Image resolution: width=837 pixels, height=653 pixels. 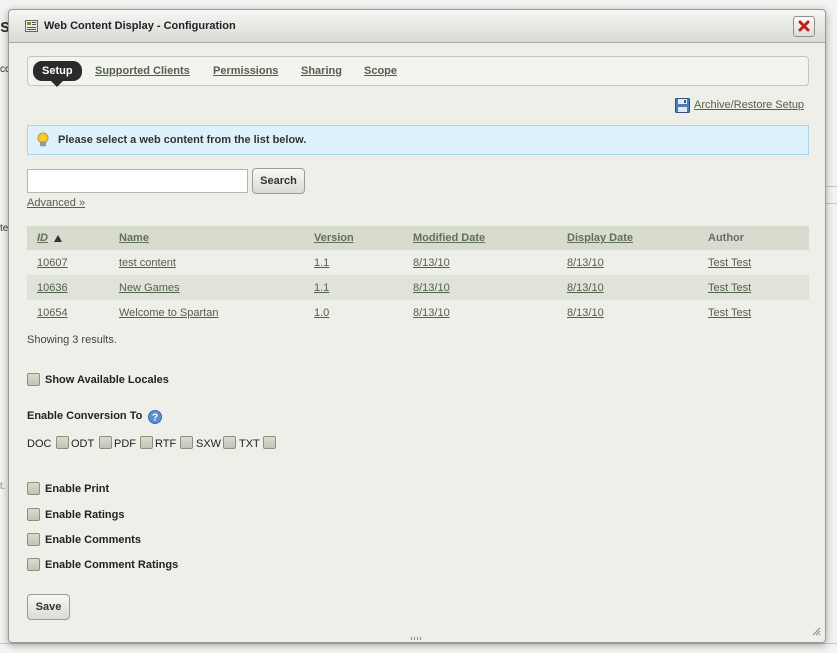 I want to click on tab-permissions: Permissions, so click(x=245, y=71).